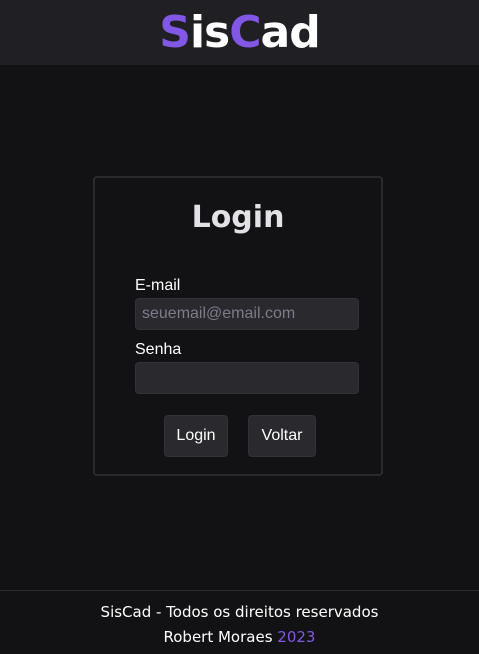  What do you see at coordinates (218, 637) in the screenshot?
I see `author-name: Robert Moraes` at bounding box center [218, 637].